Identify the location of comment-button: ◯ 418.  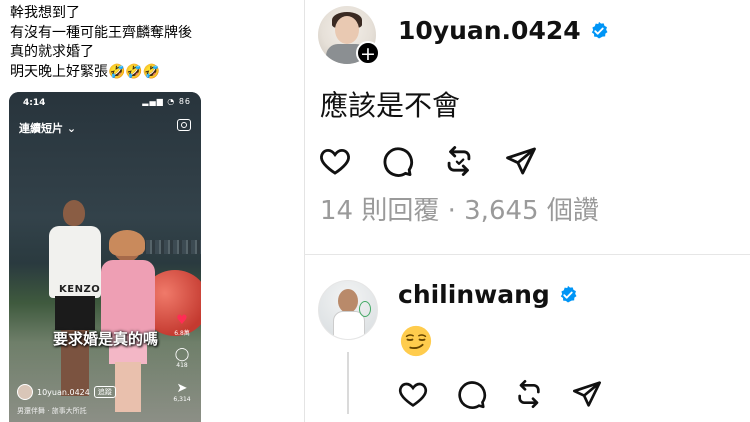
(182, 358).